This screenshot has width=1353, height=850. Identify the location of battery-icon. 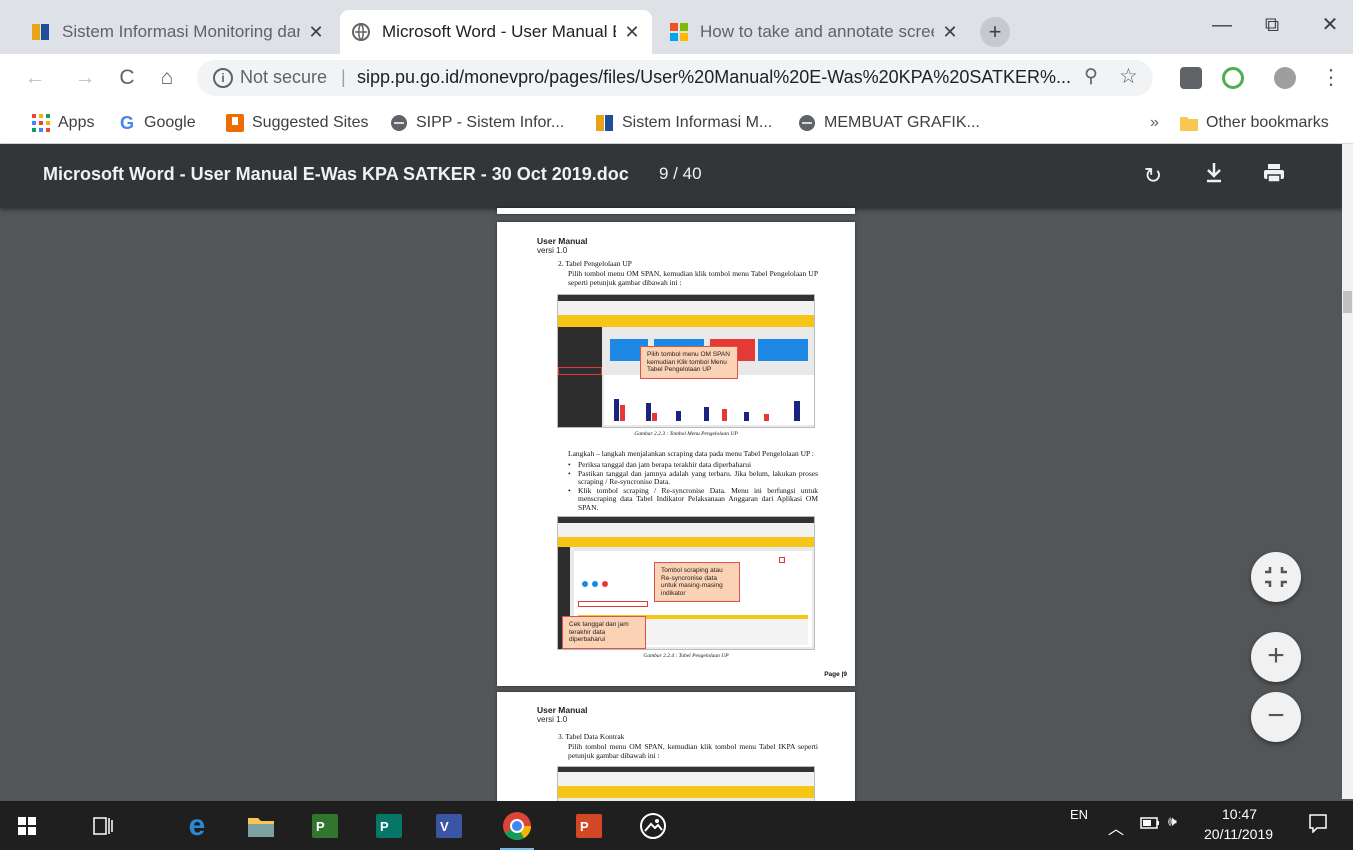
(1150, 824).